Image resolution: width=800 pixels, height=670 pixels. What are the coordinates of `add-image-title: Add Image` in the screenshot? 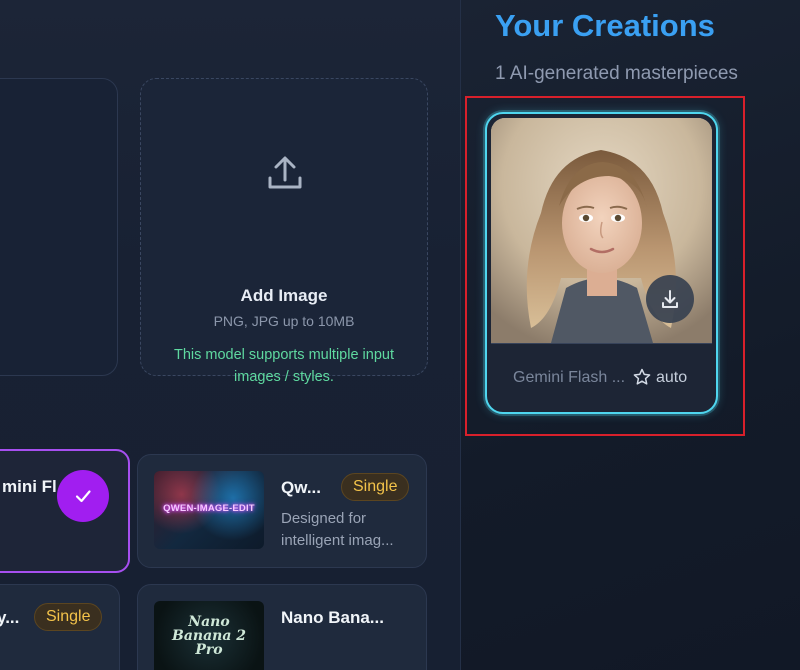 It's located at (284, 295).